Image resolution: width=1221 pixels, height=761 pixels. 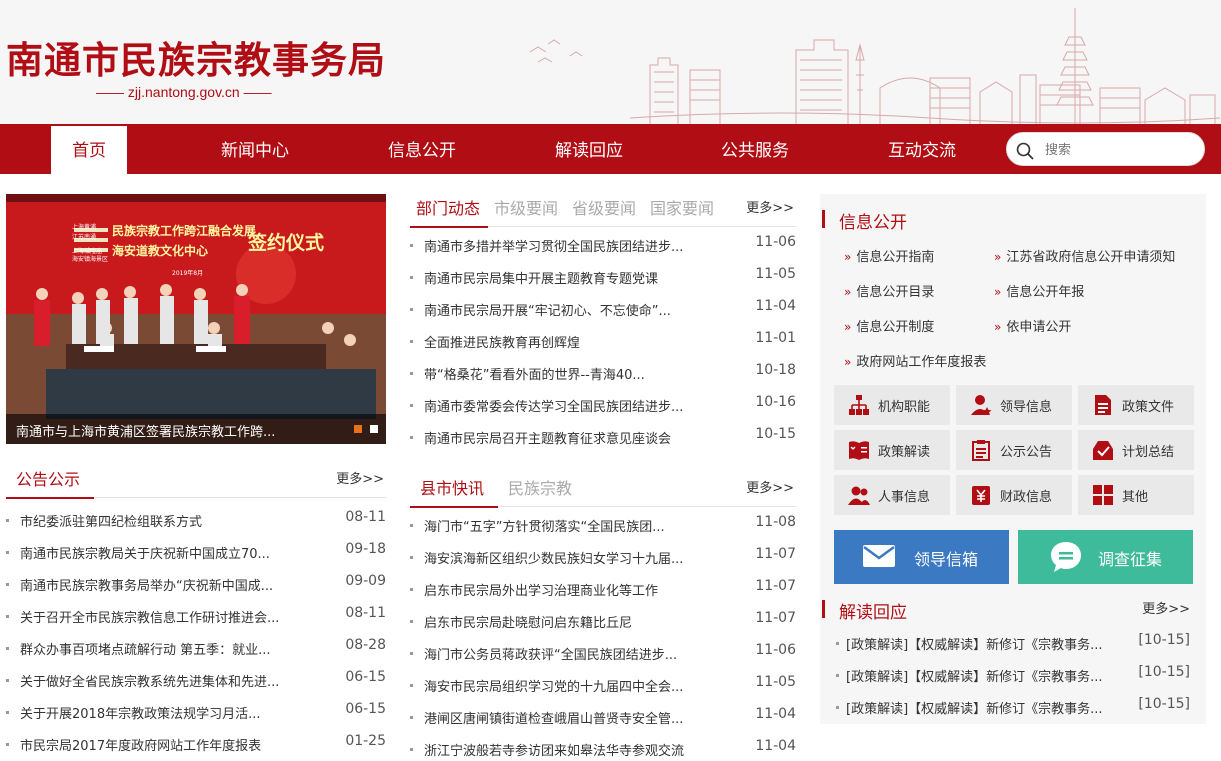 I want to click on search-input, so click(x=1120, y=150).